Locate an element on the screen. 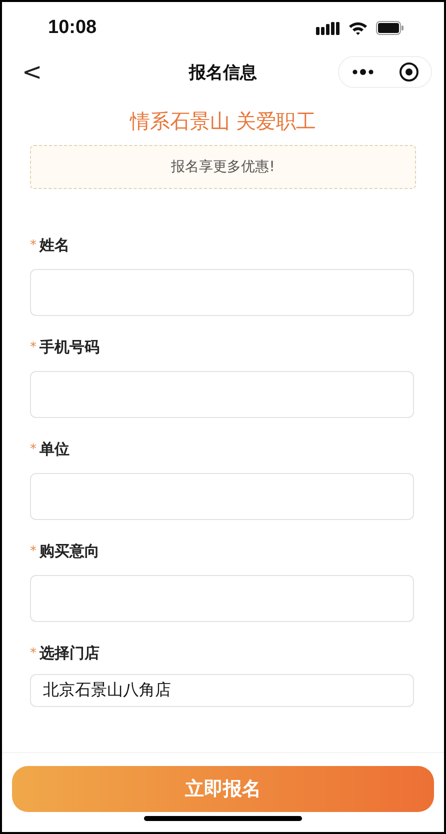 The width and height of the screenshot is (446, 834). notice-banner: 报名享更多优惠! is located at coordinates (223, 167).